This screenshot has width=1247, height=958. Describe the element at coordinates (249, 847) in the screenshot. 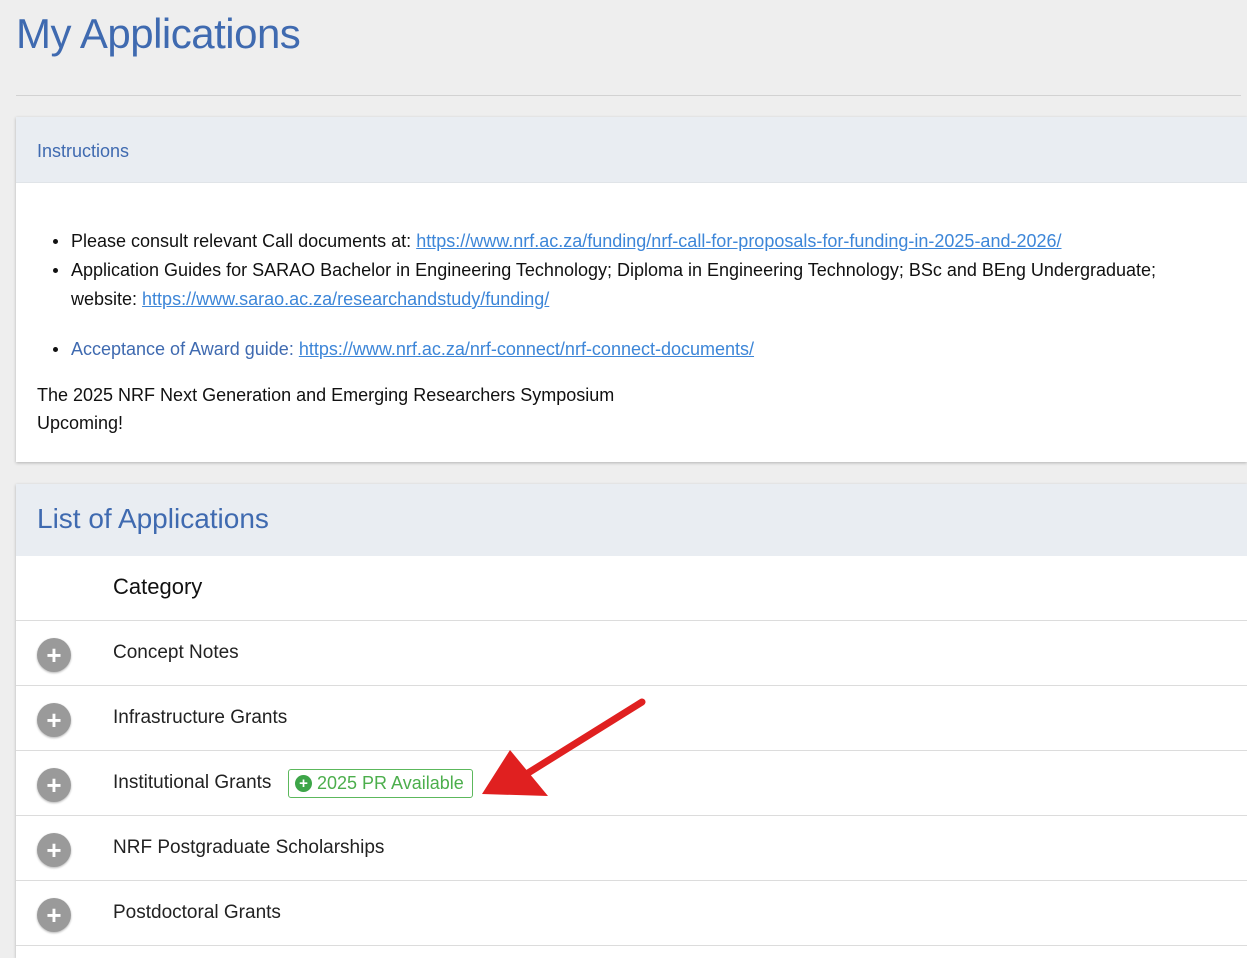

I see `row-label: NRF Postgraduate Scholarships` at that location.